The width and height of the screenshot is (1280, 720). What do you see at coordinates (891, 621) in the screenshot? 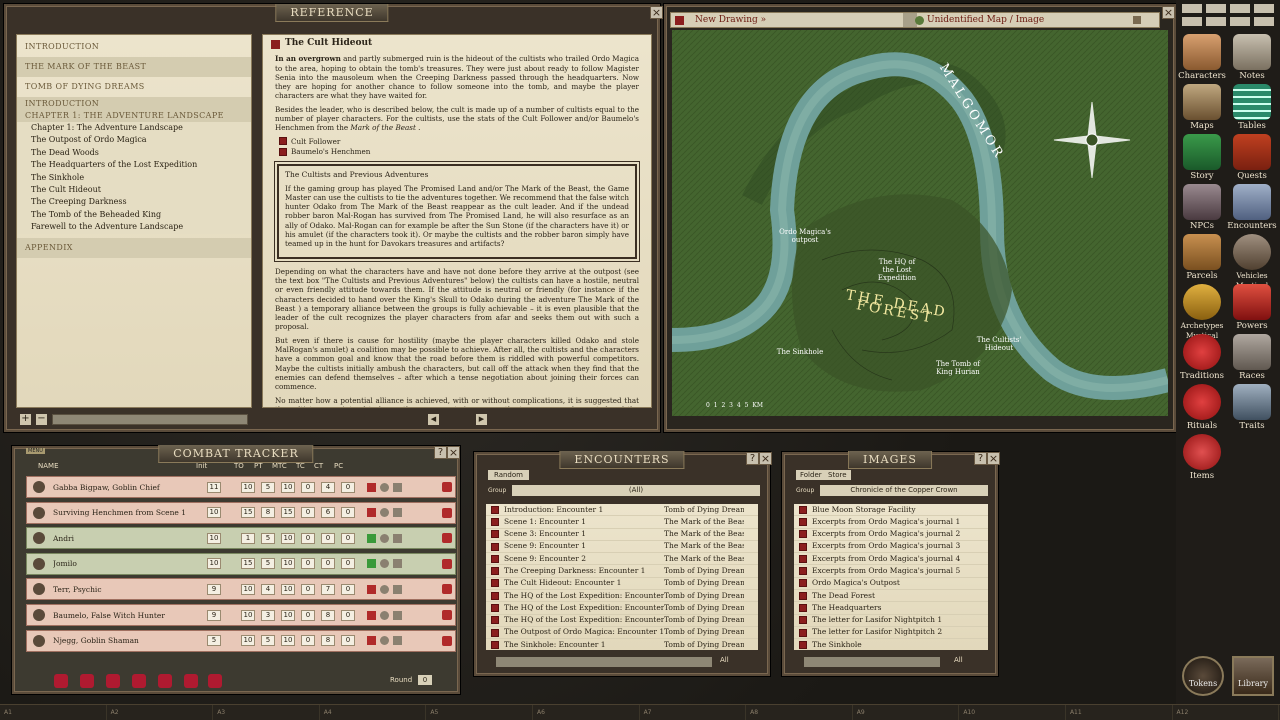
I see `image-item: The letter for Lasifor Nightpitch 1` at bounding box center [891, 621].